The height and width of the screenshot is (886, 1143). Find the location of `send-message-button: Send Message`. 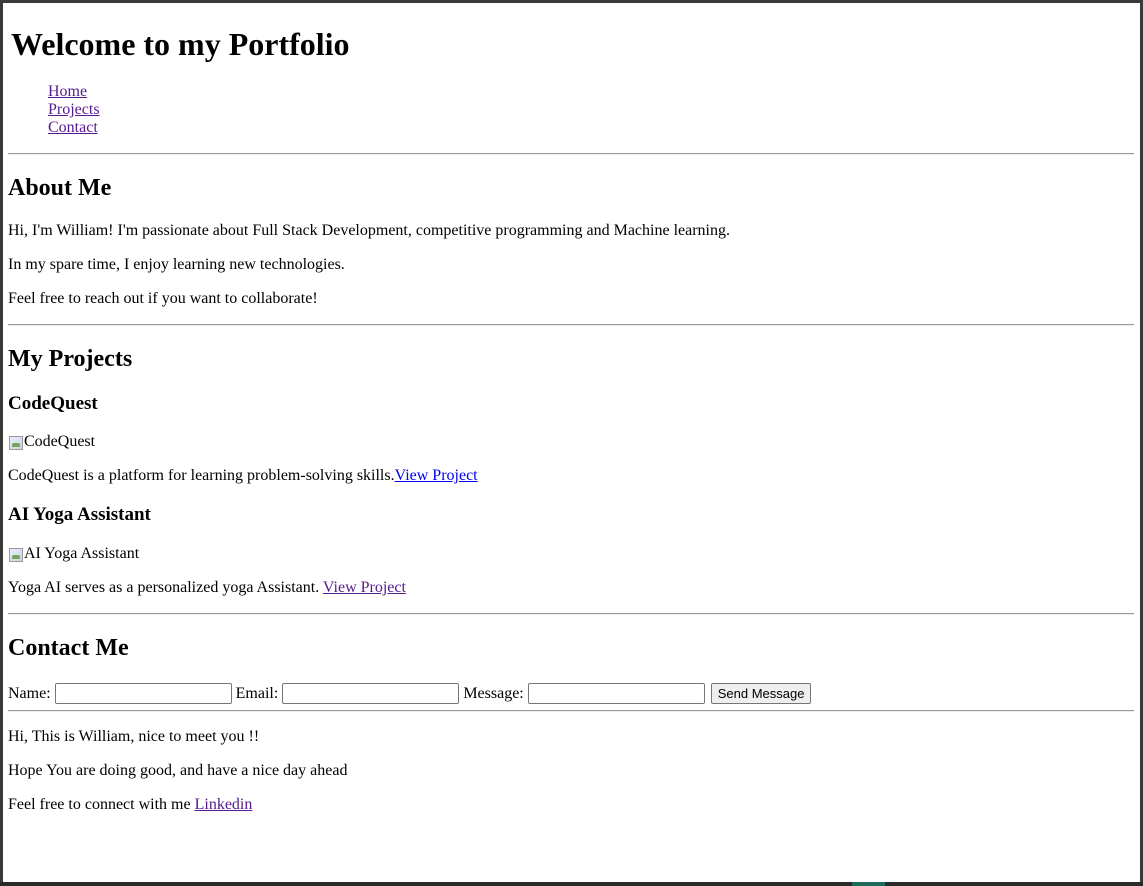

send-message-button: Send Message is located at coordinates (761, 693).